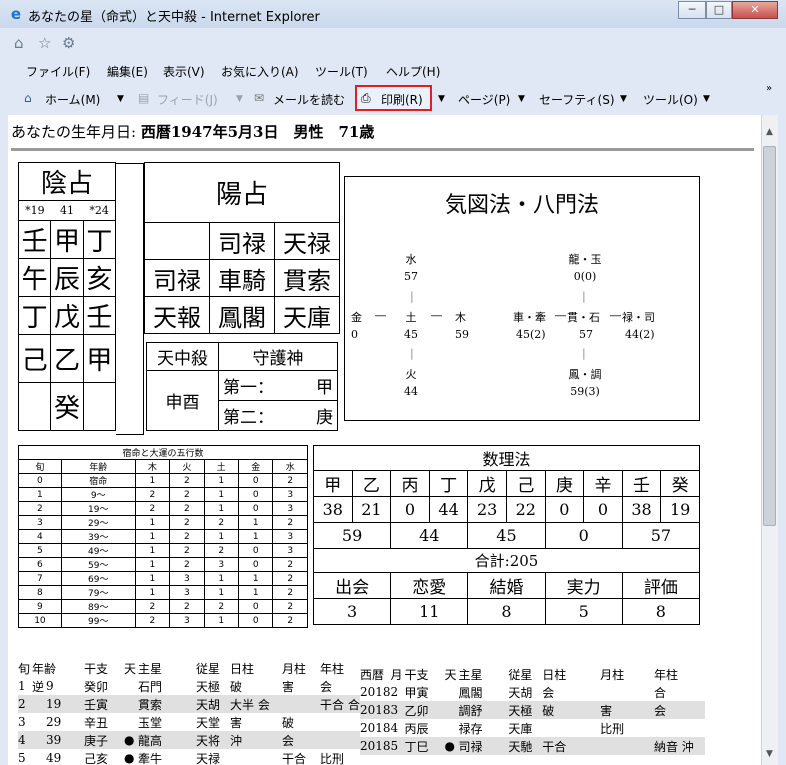 The image size is (786, 765). I want to click on nenun-cell, so click(451, 710).